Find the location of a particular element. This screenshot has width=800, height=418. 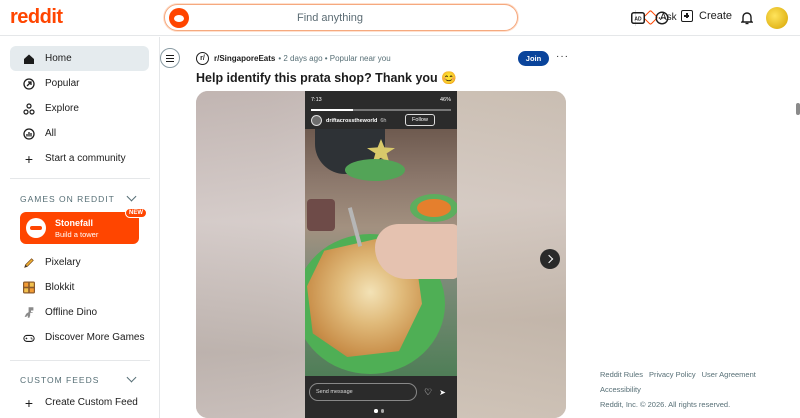

sidebar-item-home: Home is located at coordinates (79, 58).